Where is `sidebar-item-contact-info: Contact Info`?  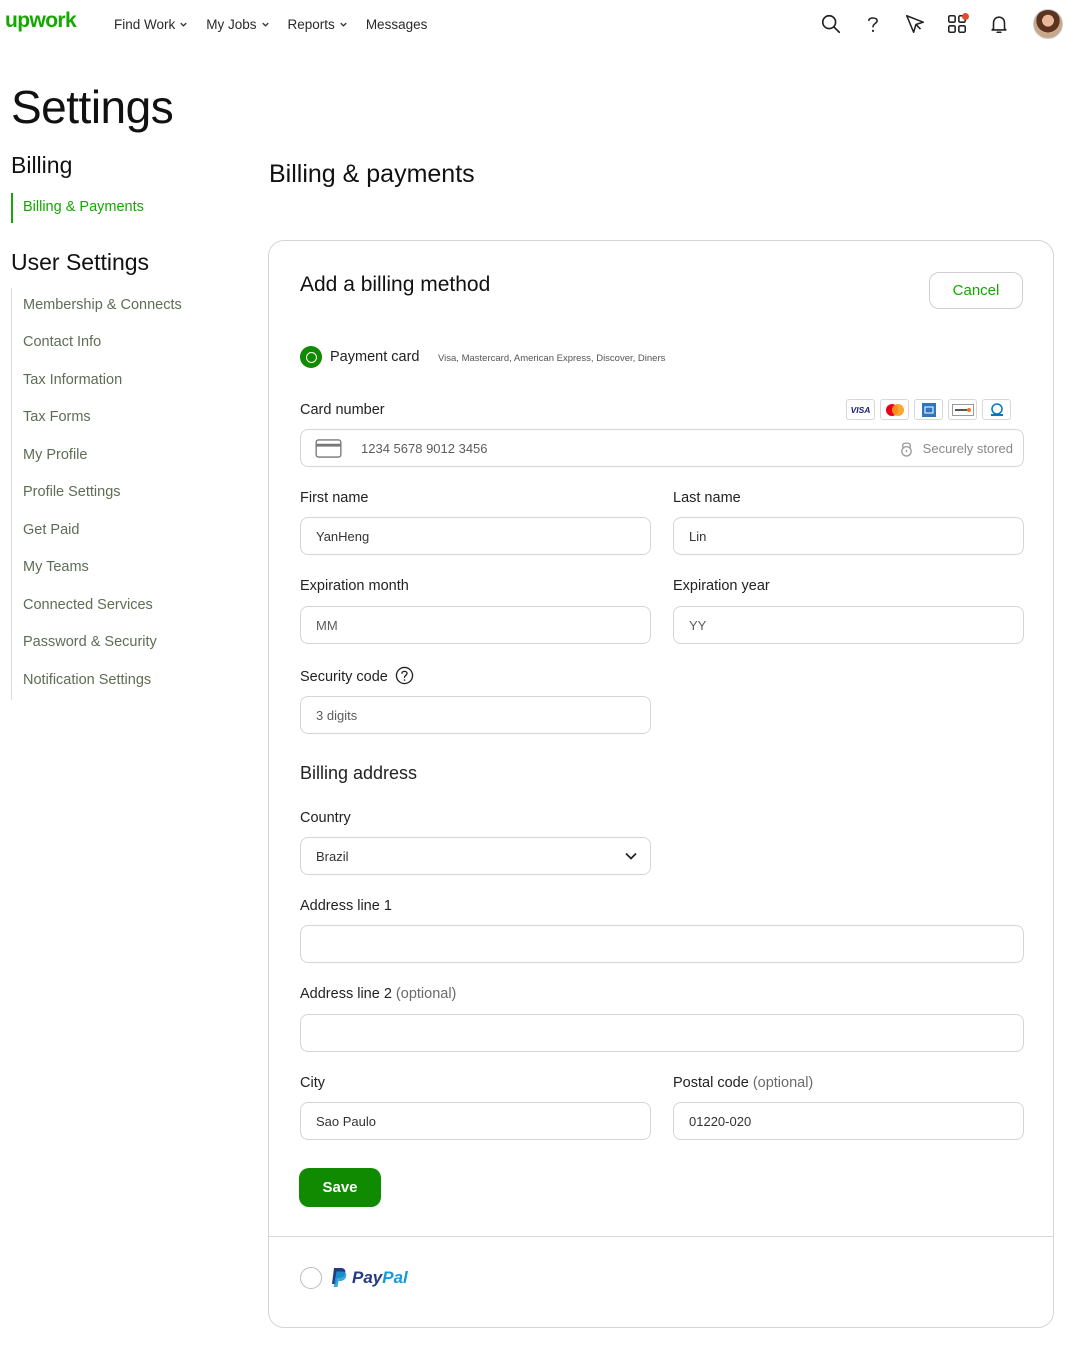 sidebar-item-contact-info: Contact Info is located at coordinates (62, 342).